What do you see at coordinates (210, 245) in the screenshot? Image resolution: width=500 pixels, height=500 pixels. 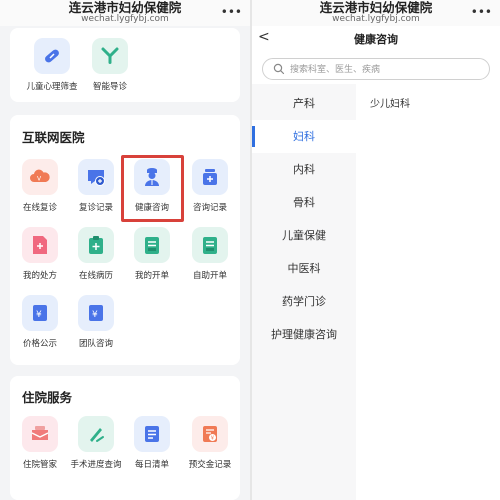 I see `self-order-icon` at bounding box center [210, 245].